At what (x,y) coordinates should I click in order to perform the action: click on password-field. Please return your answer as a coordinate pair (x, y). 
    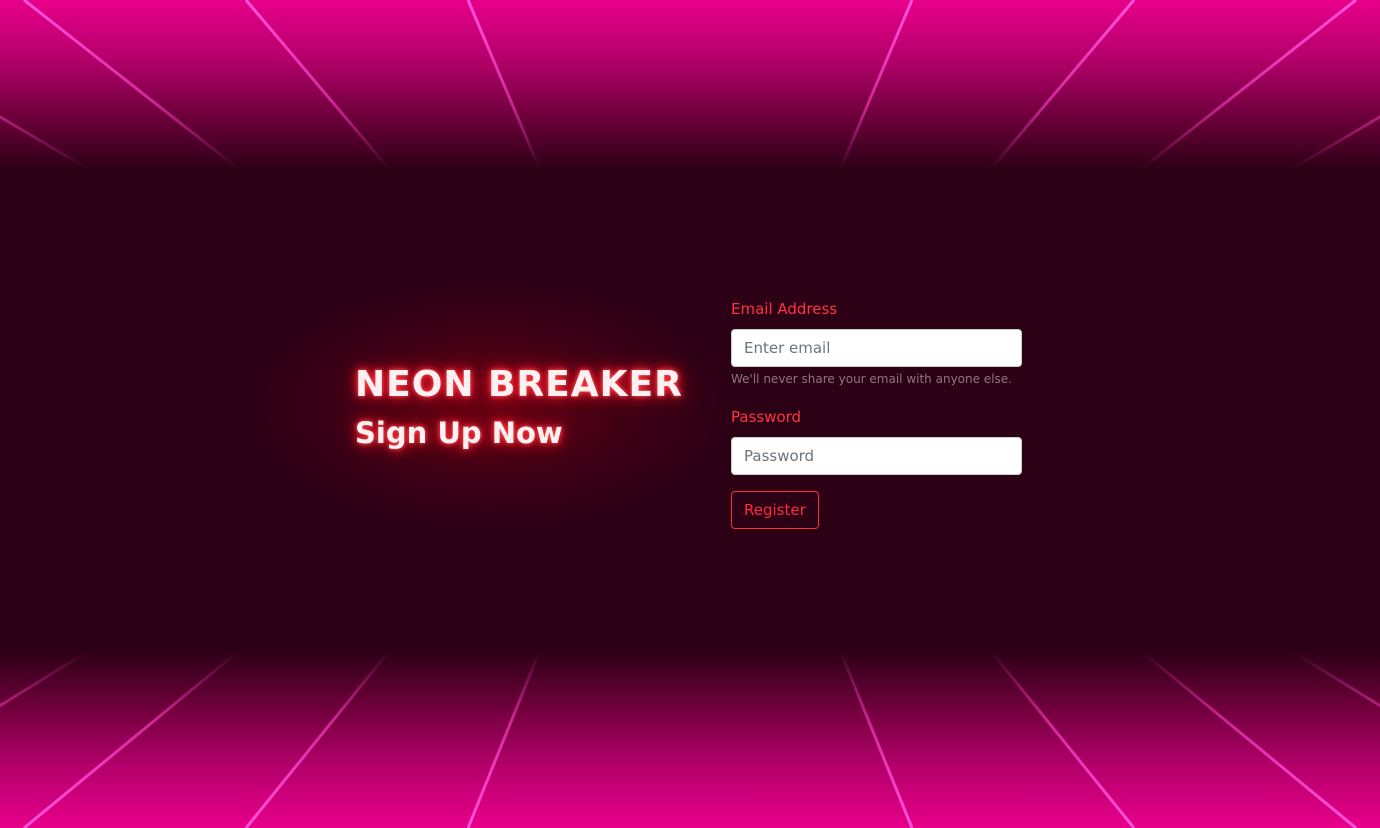
    Looking at the image, I should click on (876, 456).